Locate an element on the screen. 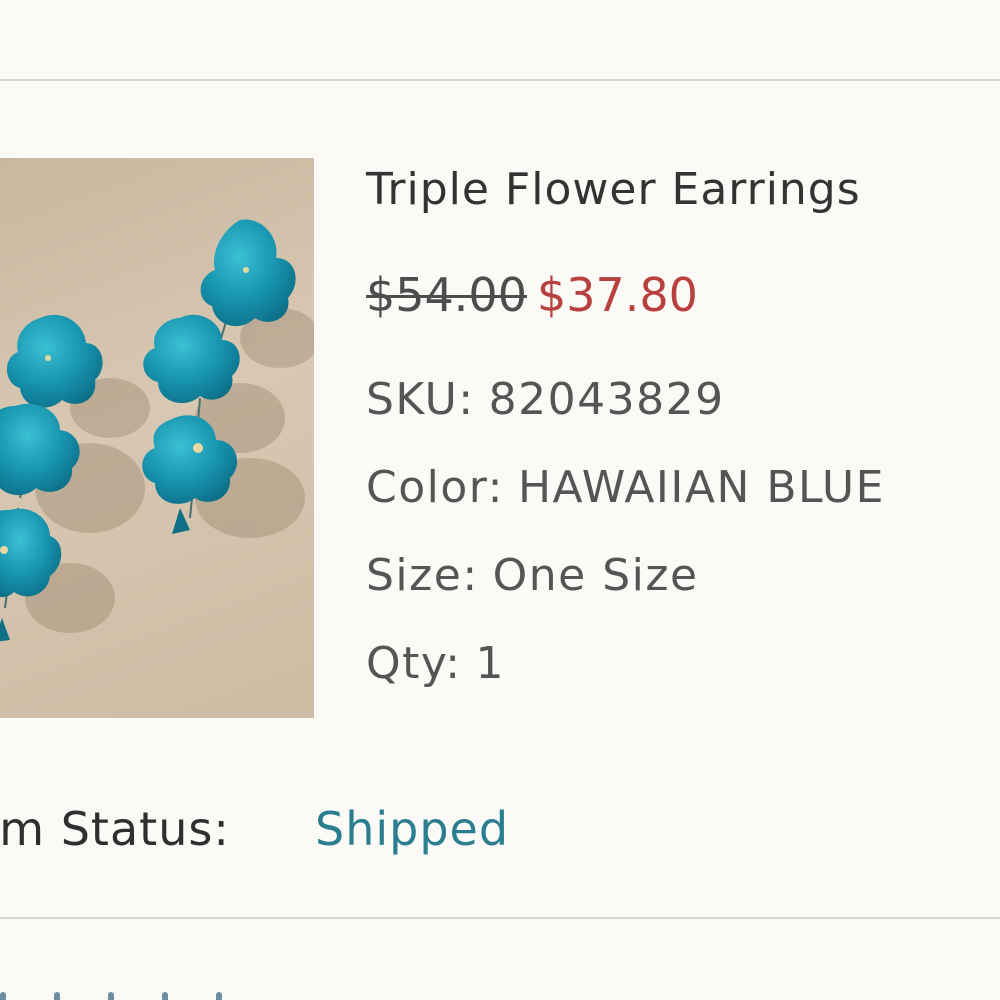 Image resolution: width=1000 pixels, height=1000 pixels. color-value: HAWAIIAN BLUE is located at coordinates (701, 487).